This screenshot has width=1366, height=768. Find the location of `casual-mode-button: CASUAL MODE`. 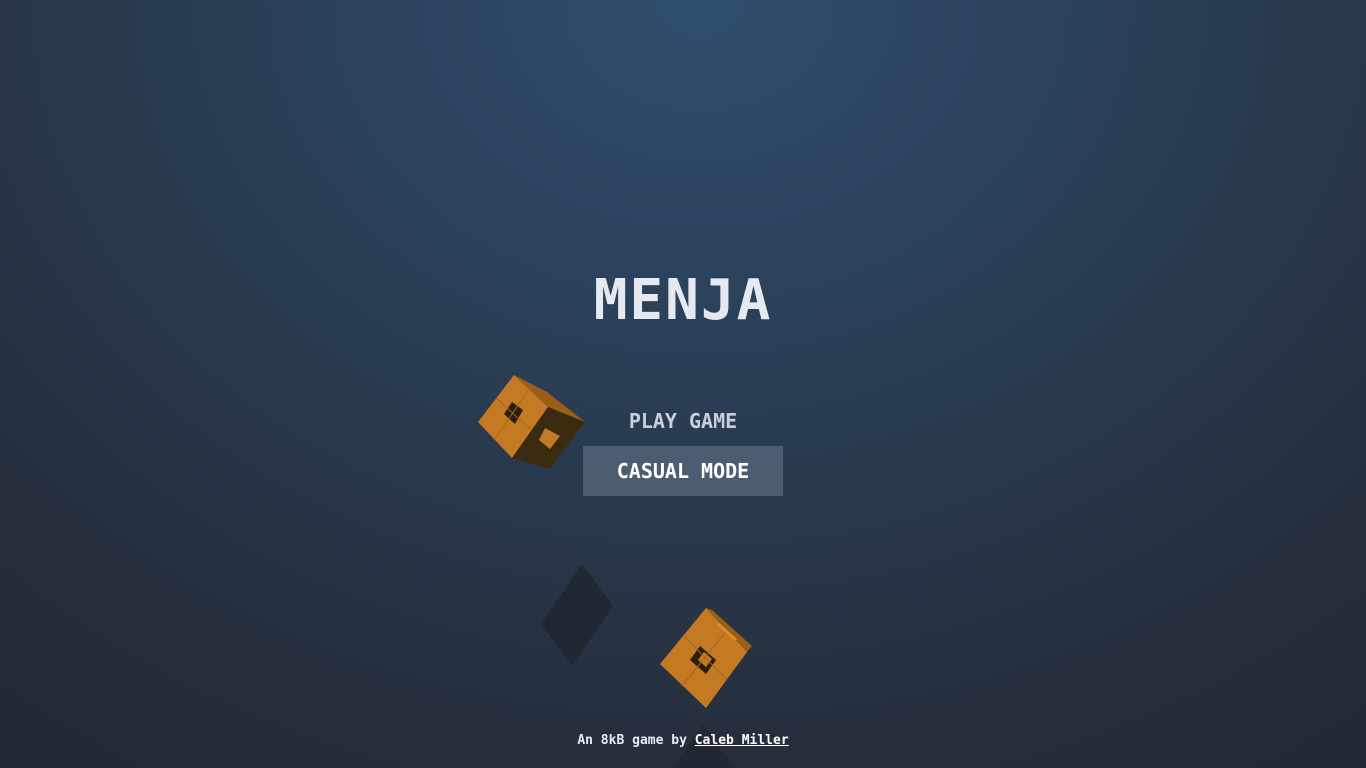

casual-mode-button: CASUAL MODE is located at coordinates (683, 471).